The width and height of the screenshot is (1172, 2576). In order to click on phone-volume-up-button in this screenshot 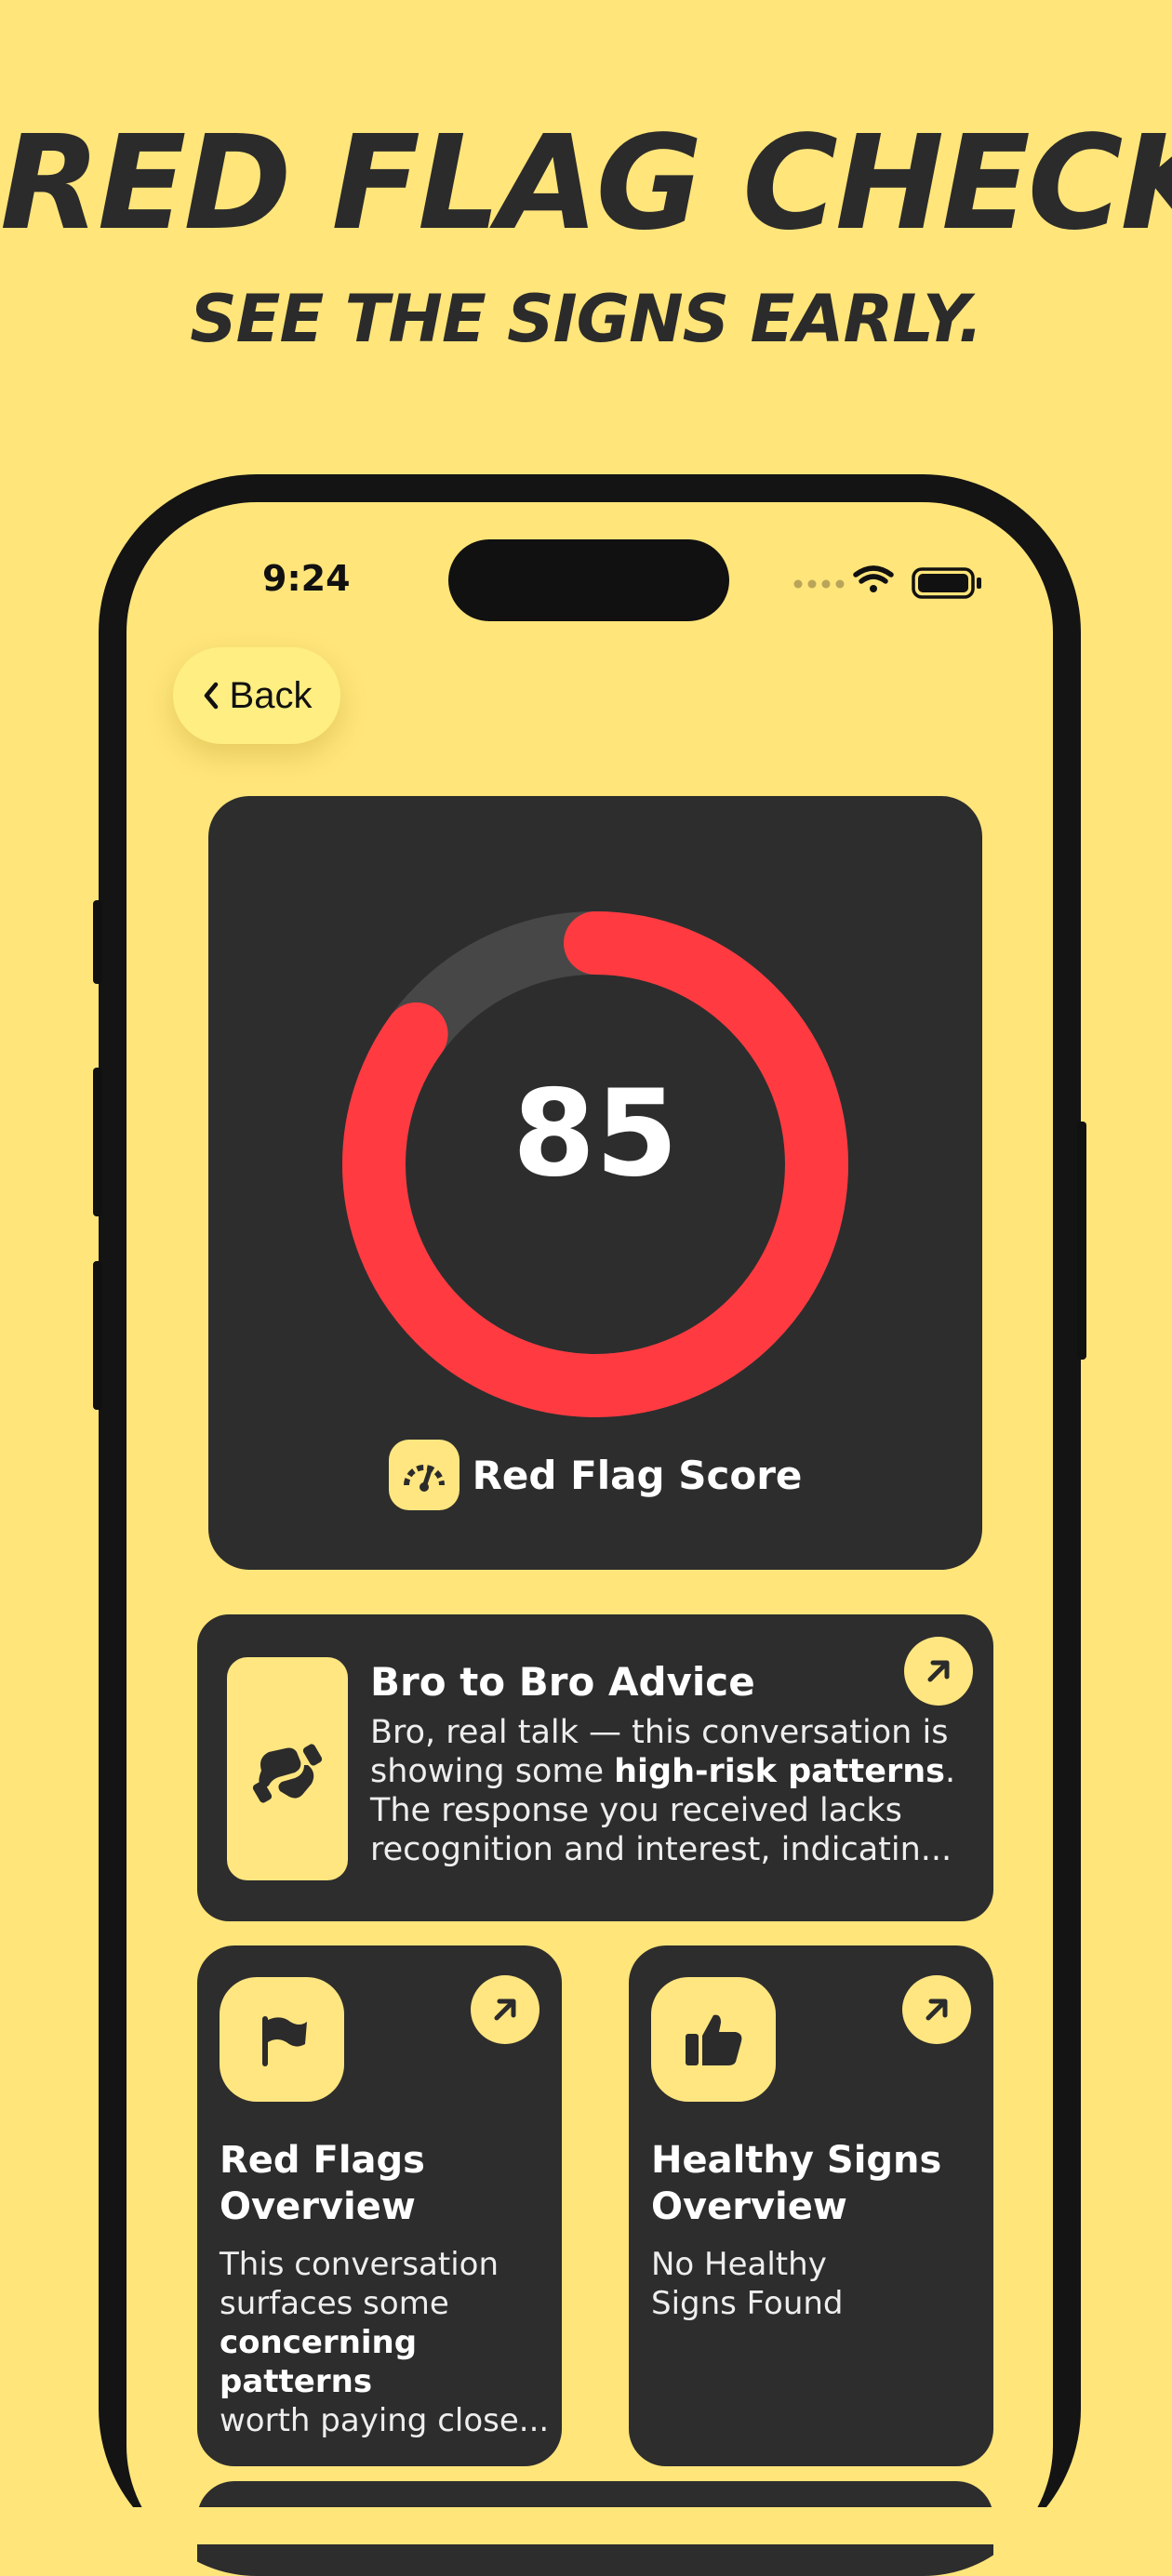, I will do `click(97, 1142)`.